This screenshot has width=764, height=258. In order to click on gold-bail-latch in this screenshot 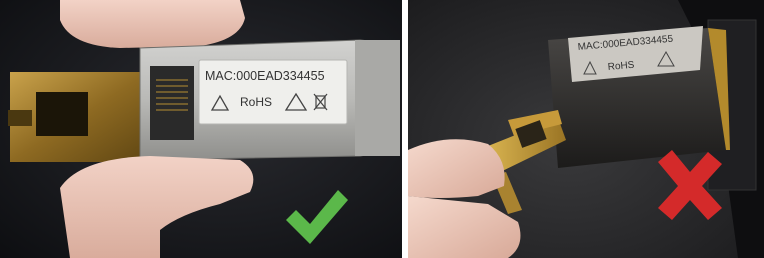, I will do `click(79, 117)`.